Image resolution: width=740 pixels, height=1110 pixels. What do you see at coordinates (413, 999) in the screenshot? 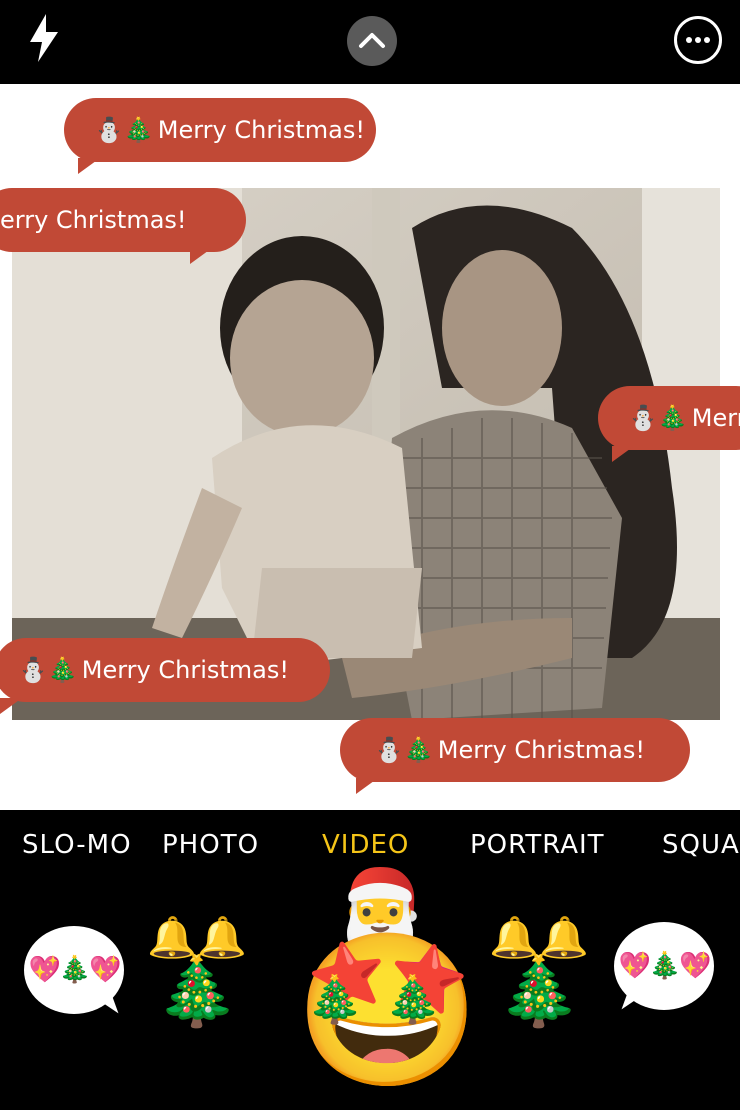
I see `tree-eye-right-emoji: 🎄` at bounding box center [413, 999].